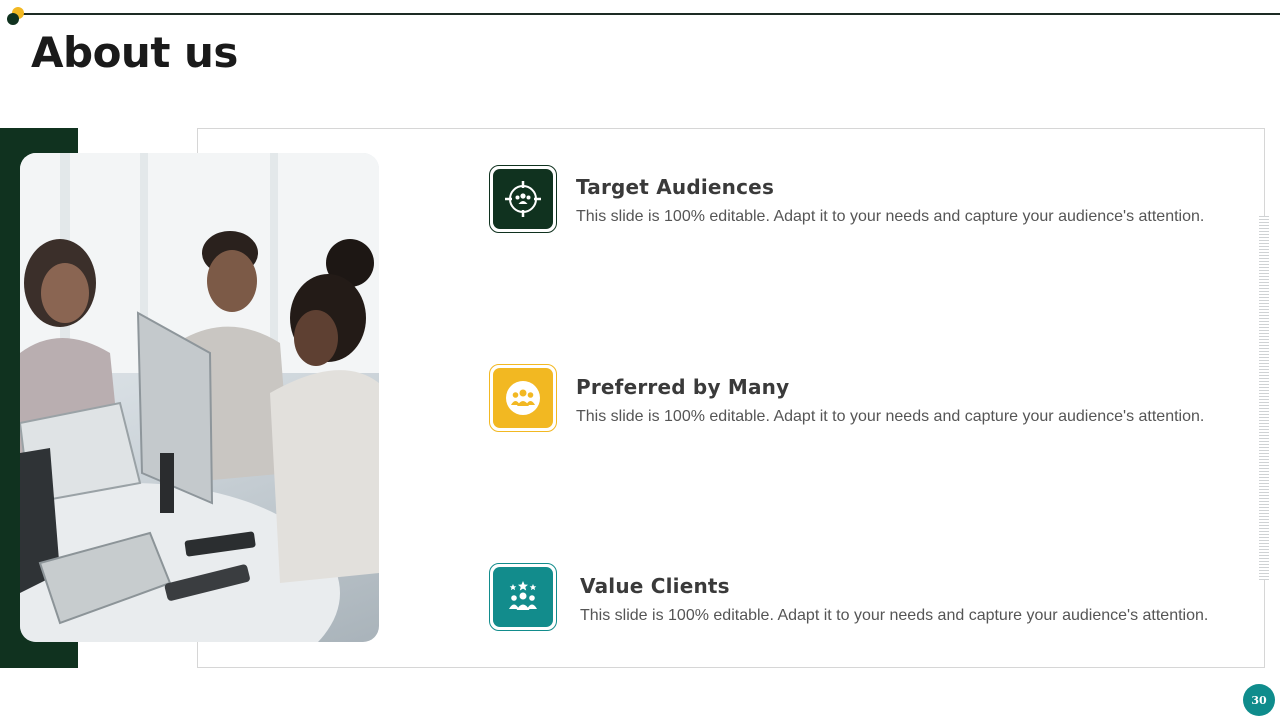 The image size is (1280, 720). I want to click on item-title-value-clients: Value Clients, so click(655, 586).